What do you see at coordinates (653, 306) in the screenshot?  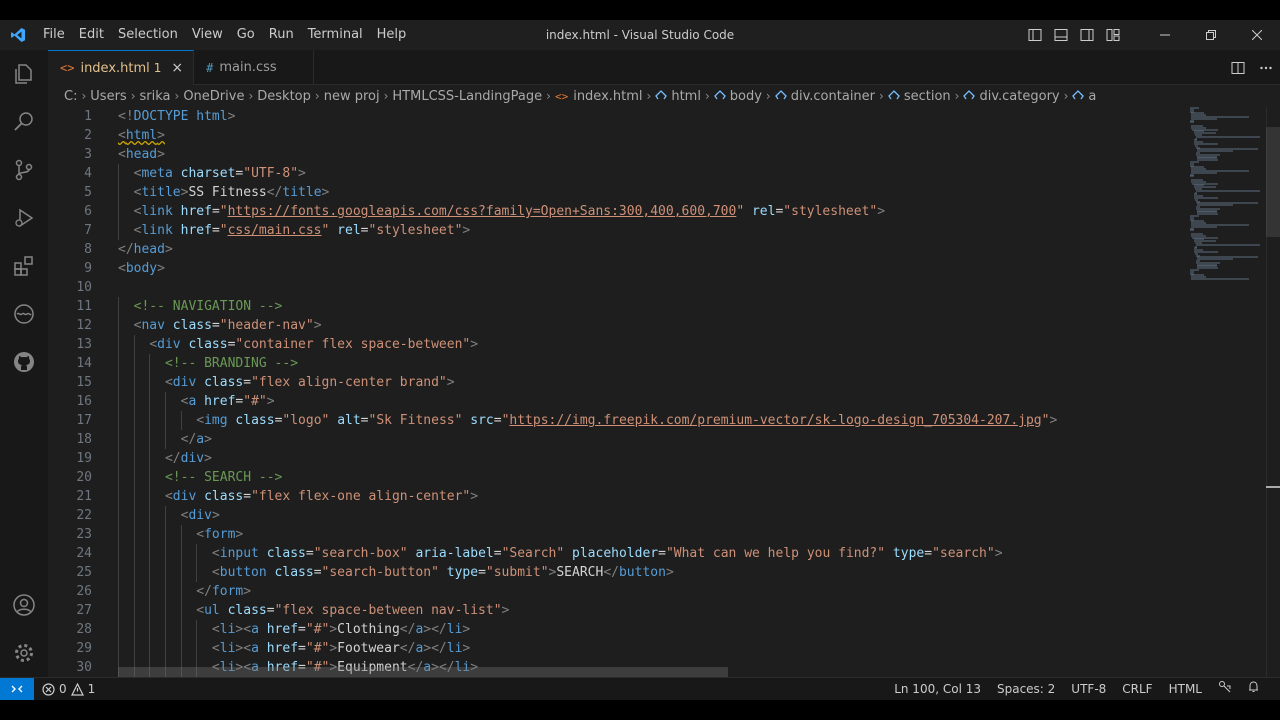 I see `code-line: <!-- NAVIGATION -->` at bounding box center [653, 306].